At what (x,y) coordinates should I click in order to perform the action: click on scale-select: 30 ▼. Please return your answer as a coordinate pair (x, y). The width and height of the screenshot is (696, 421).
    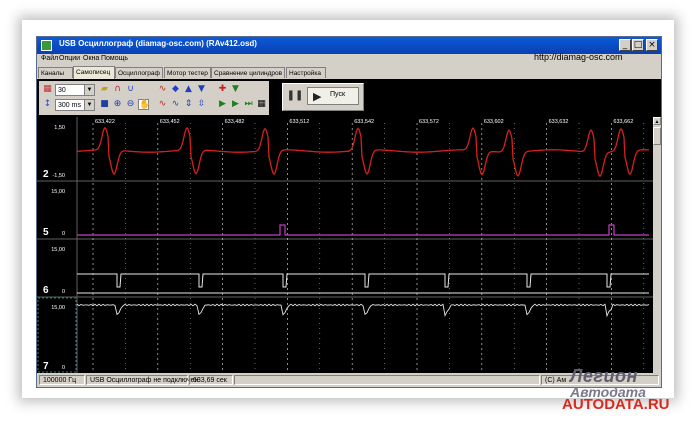
    Looking at the image, I should click on (75, 90).